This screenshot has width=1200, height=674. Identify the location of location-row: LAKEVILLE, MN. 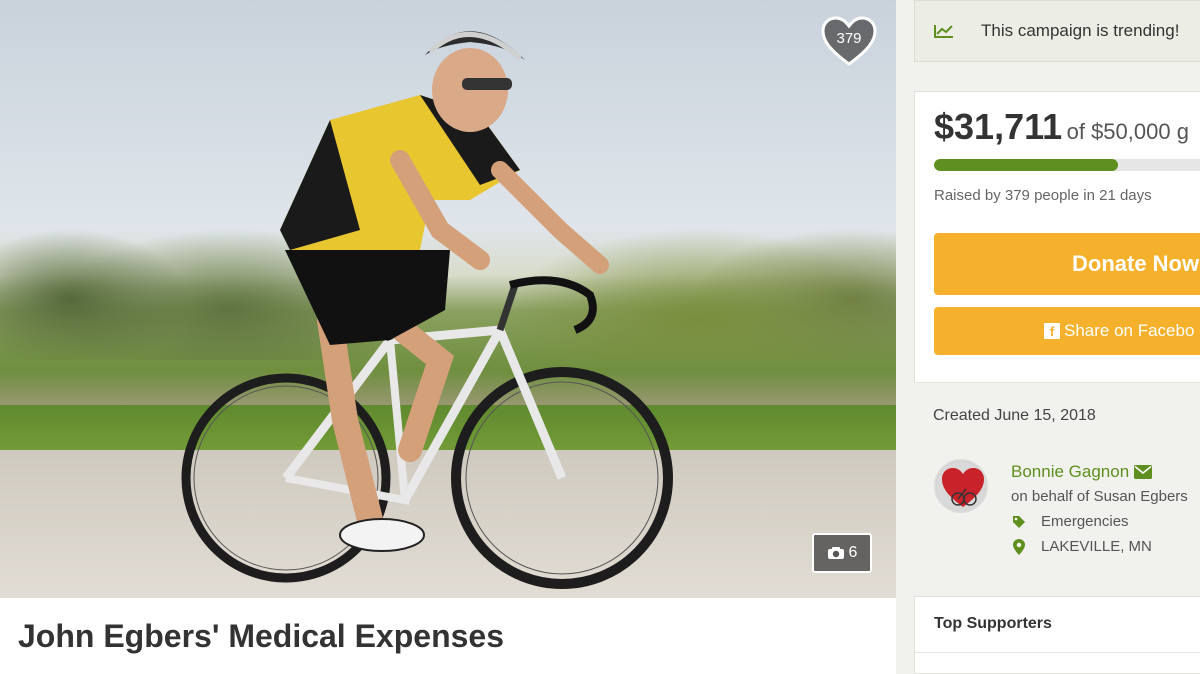
(1081, 546).